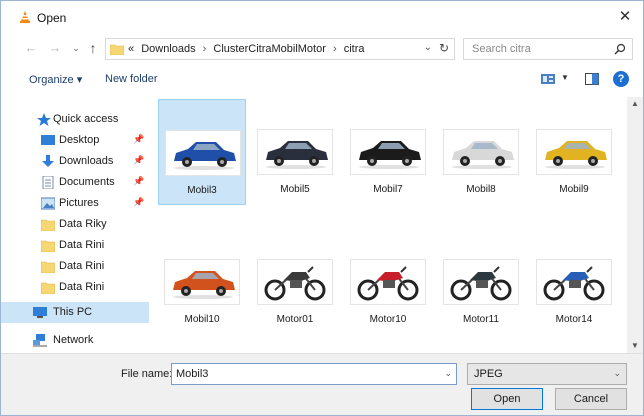  What do you see at coordinates (548, 49) in the screenshot?
I see `search-input: Search citra` at bounding box center [548, 49].